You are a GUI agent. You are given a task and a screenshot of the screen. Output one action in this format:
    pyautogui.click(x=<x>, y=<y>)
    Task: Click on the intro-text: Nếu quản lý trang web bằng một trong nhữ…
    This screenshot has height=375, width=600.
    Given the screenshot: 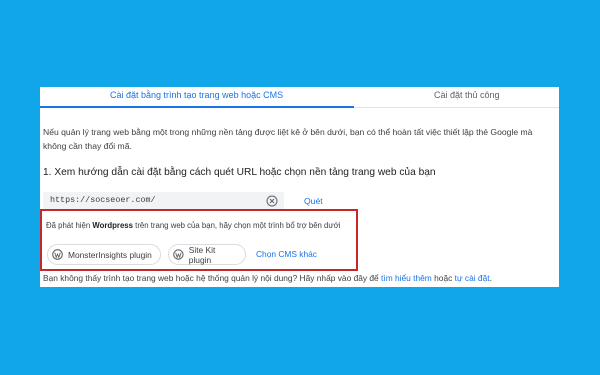 What is the action you would take?
    pyautogui.click(x=288, y=139)
    